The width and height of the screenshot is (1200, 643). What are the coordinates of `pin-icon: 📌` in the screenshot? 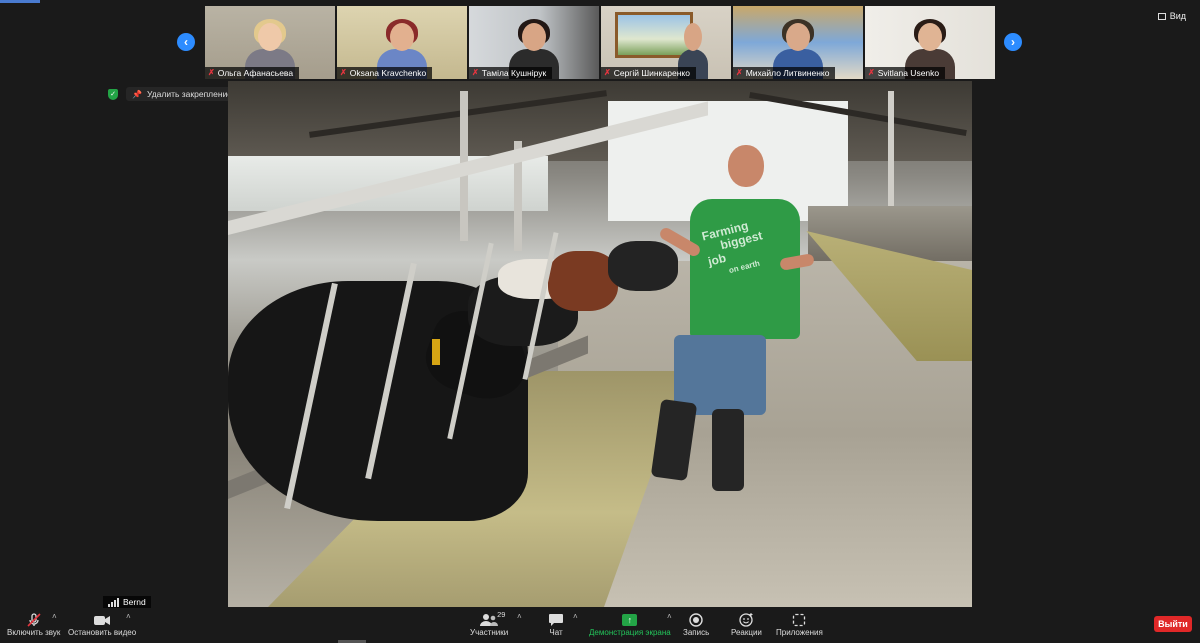 It's located at (137, 94).